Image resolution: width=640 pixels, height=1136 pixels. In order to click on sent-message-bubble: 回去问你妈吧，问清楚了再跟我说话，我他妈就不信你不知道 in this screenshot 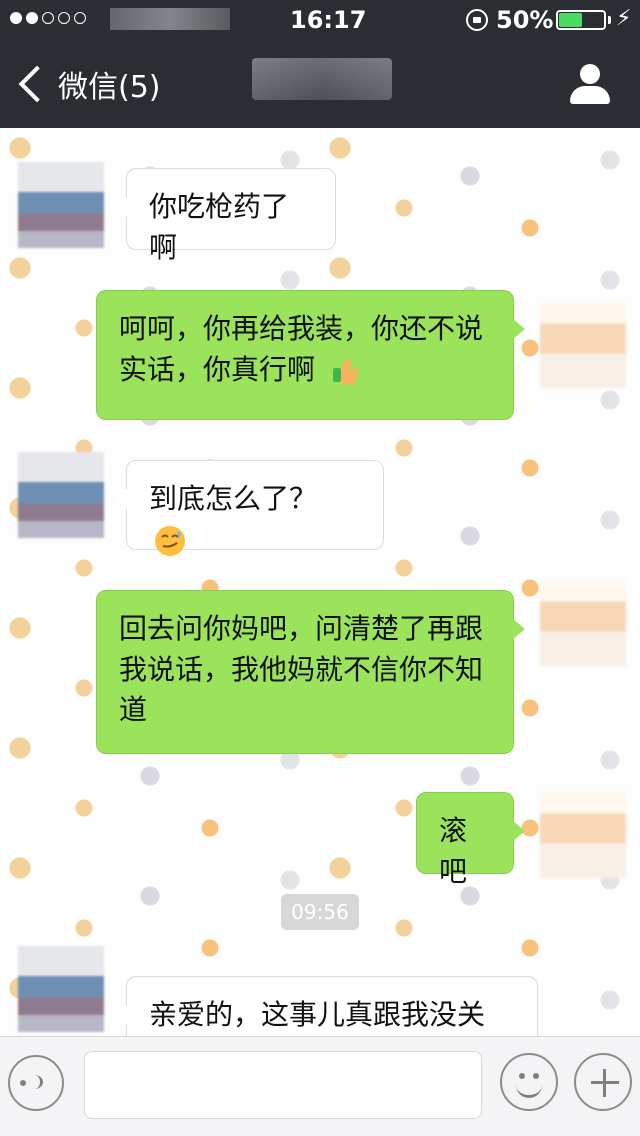, I will do `click(310, 672)`.